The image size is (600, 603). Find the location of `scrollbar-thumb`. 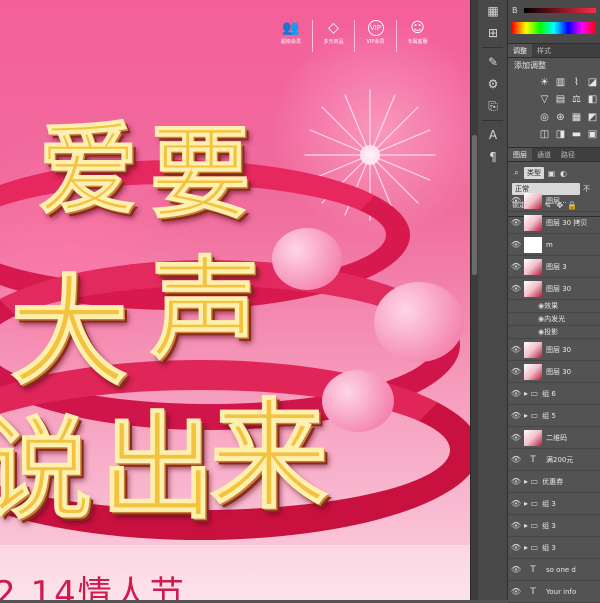

scrollbar-thumb is located at coordinates (474, 205).